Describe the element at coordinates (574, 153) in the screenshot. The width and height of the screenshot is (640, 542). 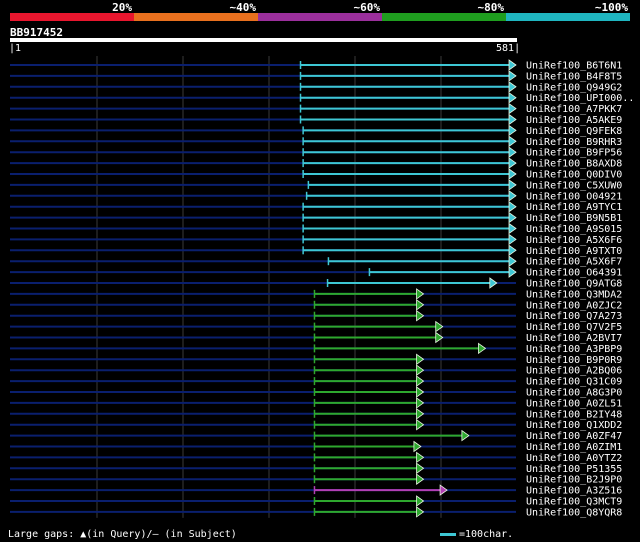
I see `hit-label: UniRef100_B9FP56` at that location.